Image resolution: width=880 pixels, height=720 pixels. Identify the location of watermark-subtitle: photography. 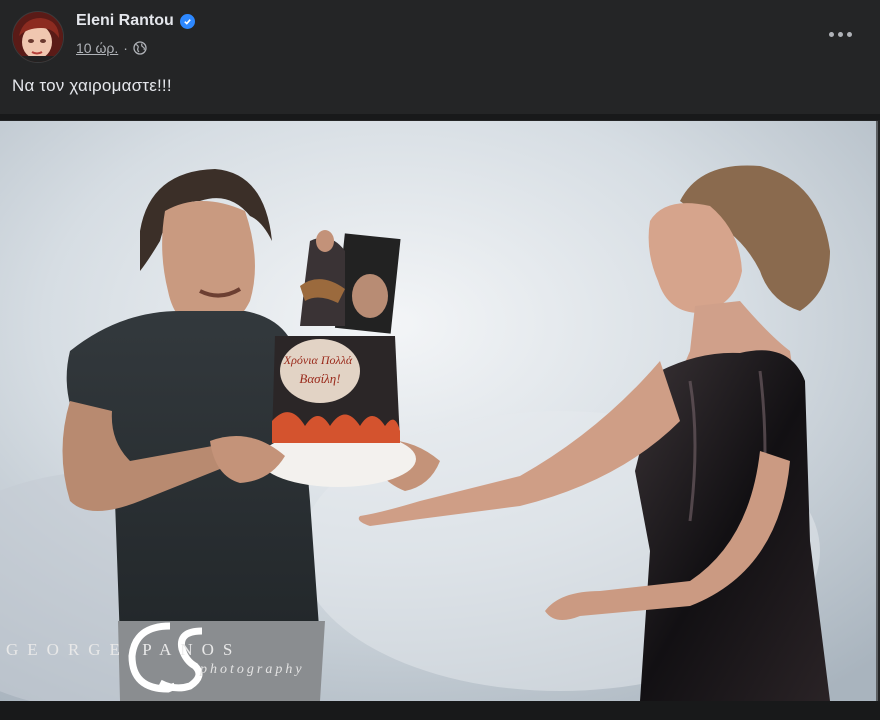
(252, 669).